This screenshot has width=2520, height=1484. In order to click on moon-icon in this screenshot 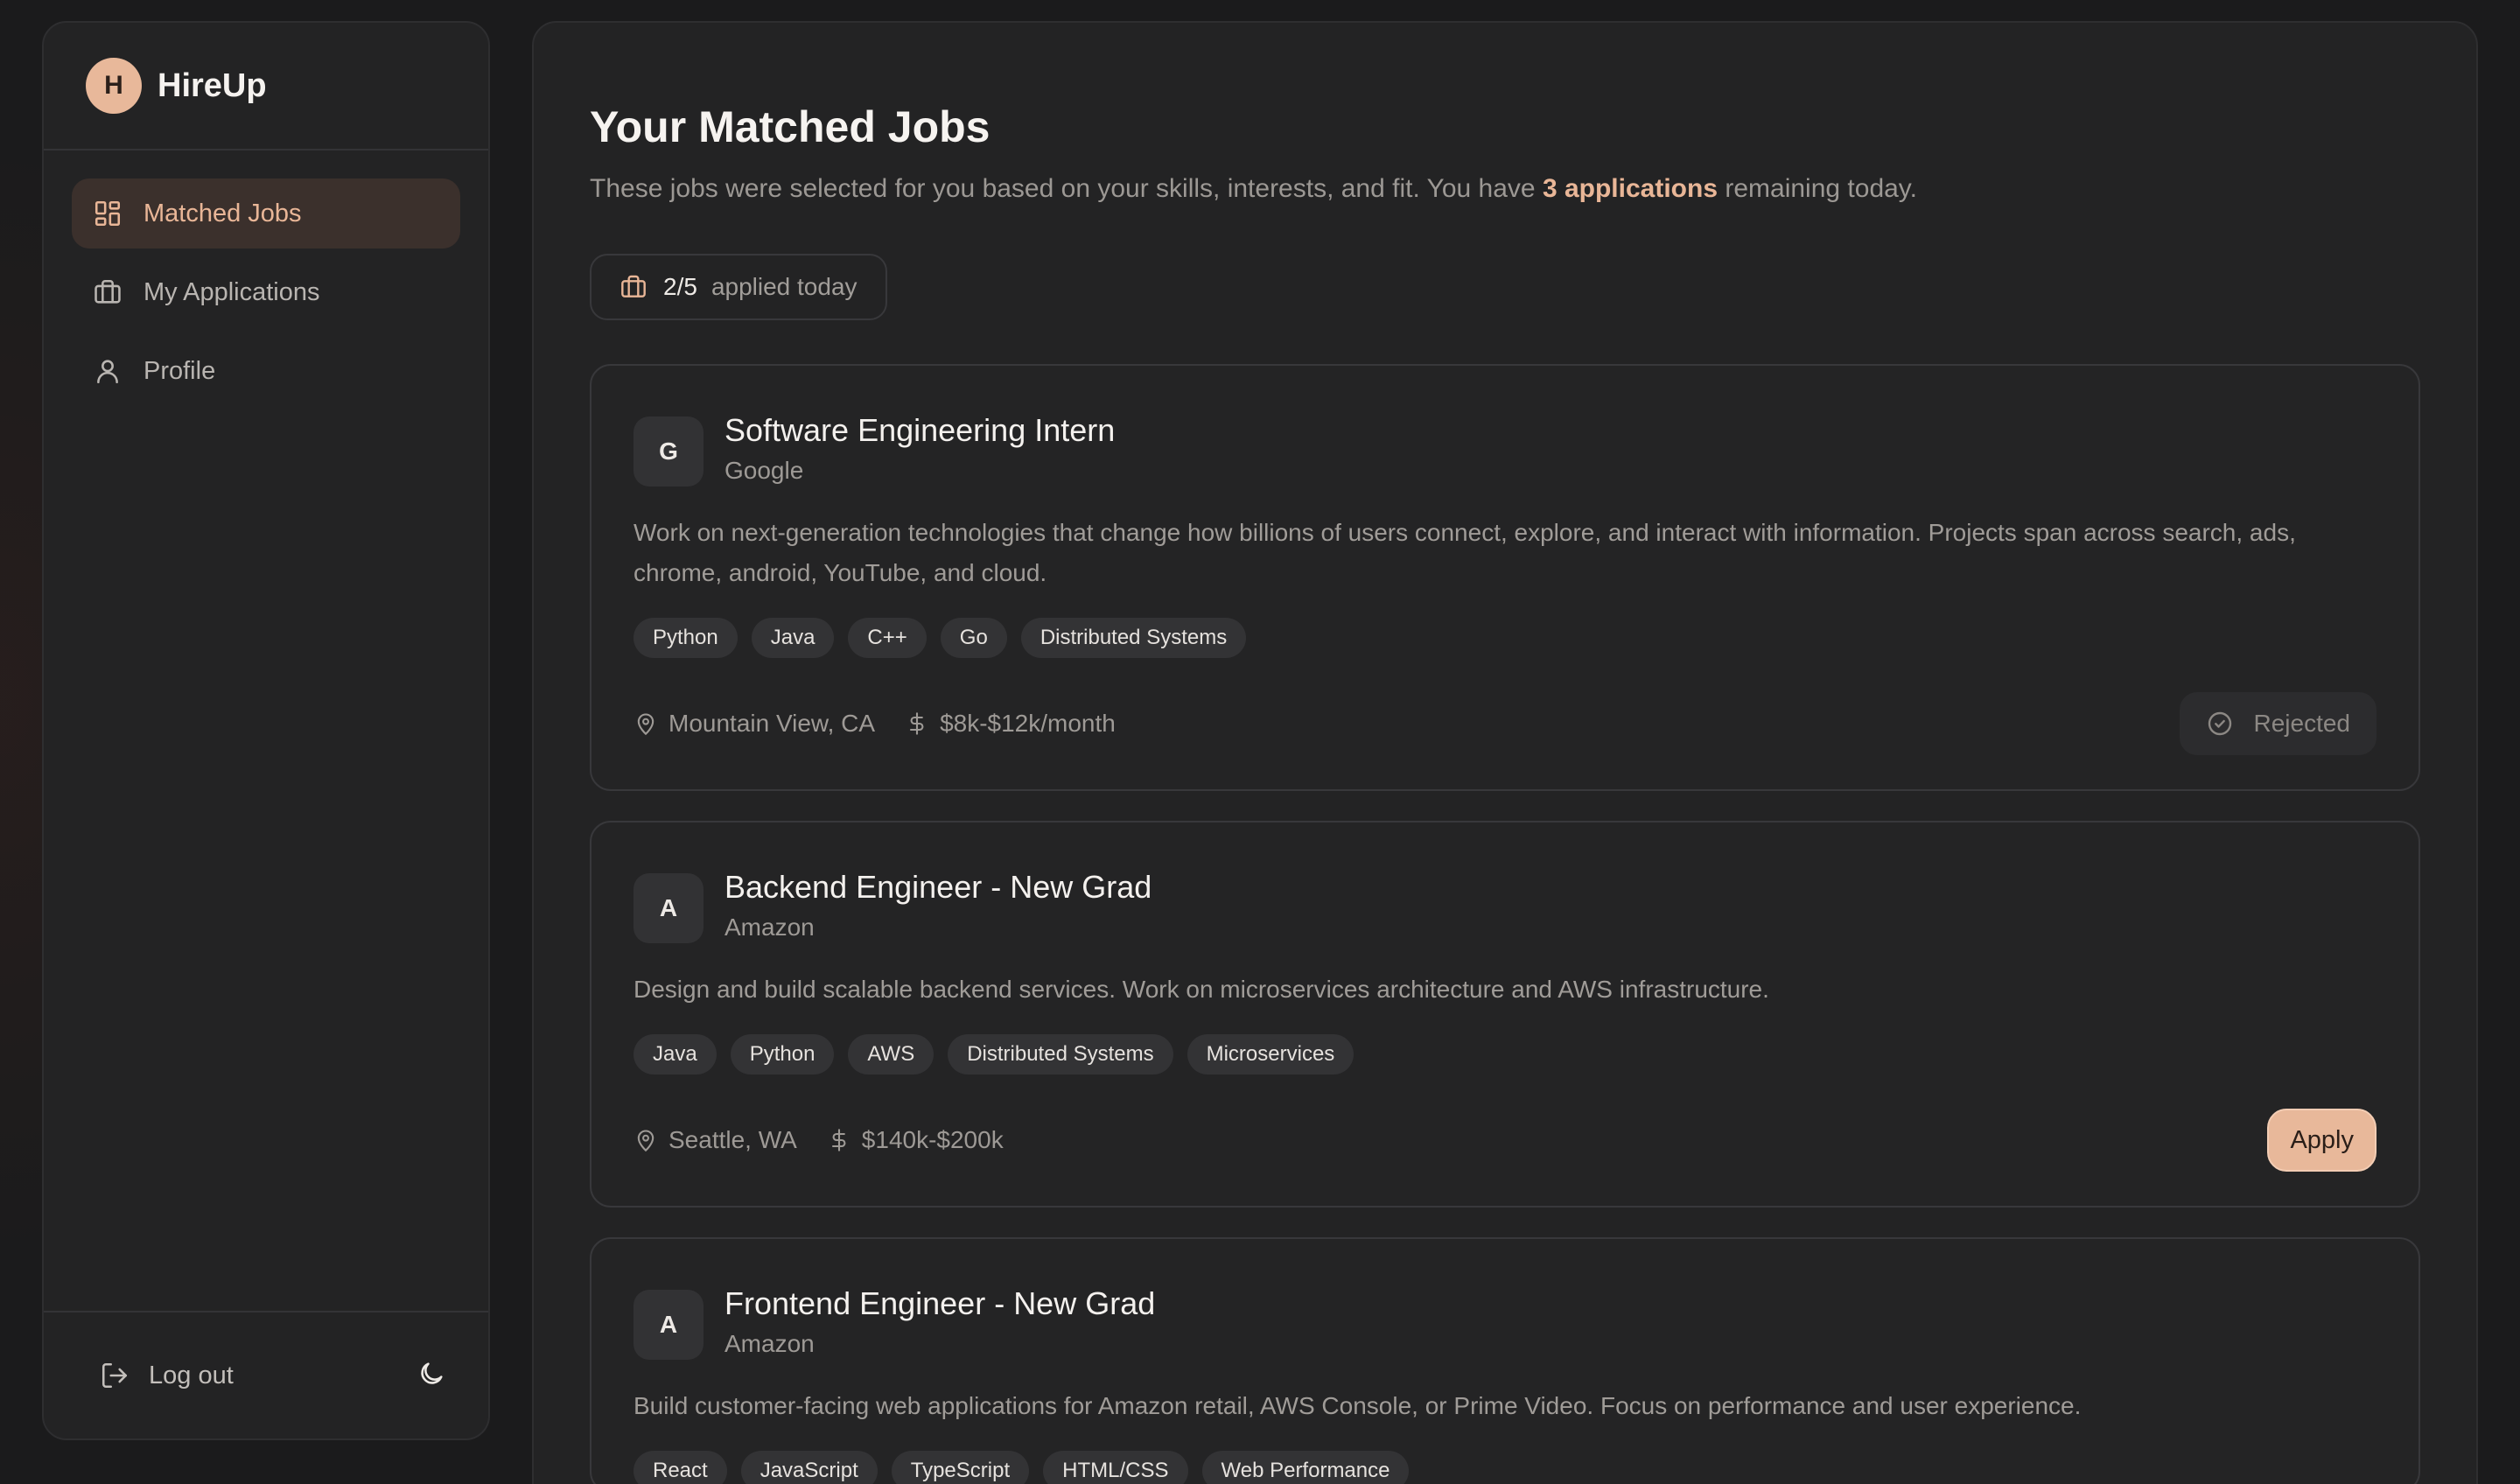, I will do `click(432, 1373)`.